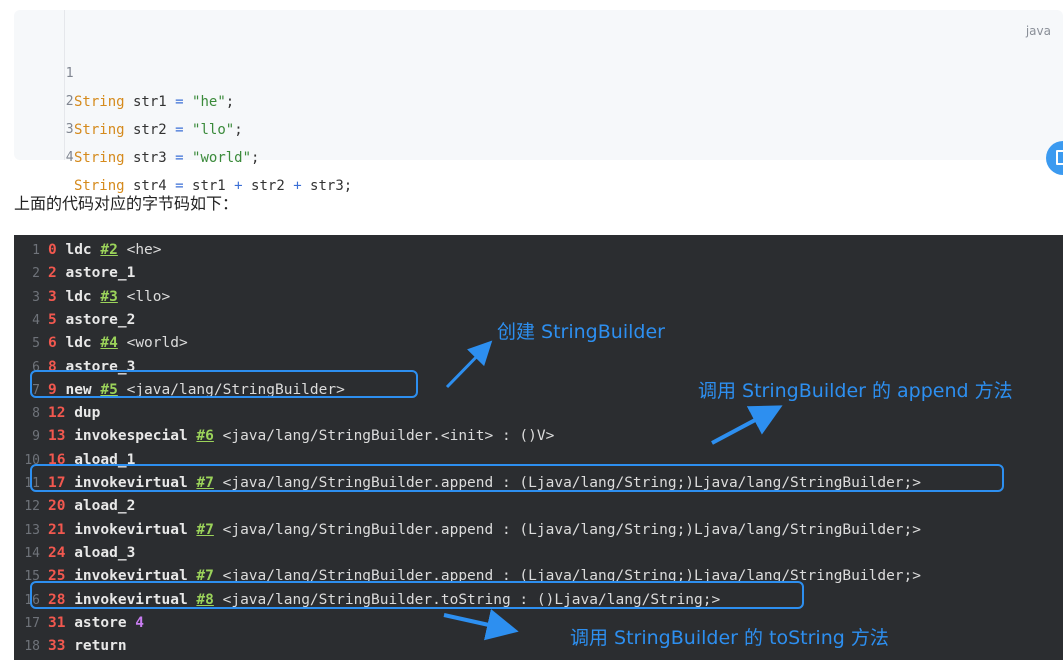 The image size is (1063, 660). I want to click on caption-text: 上面的代码对应的字节码如下：, so click(126, 203).